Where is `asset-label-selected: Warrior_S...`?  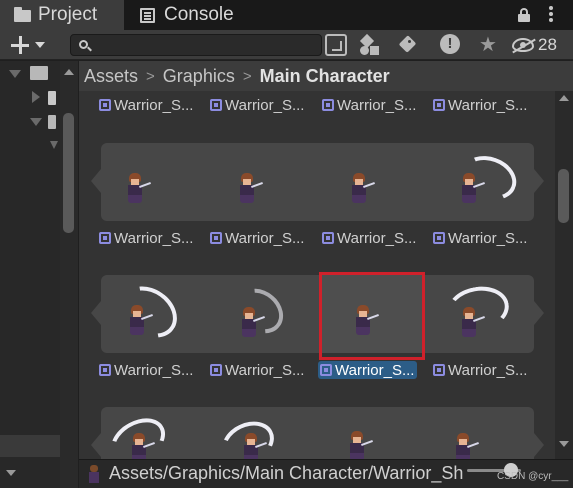
asset-label-selected: Warrior_S... is located at coordinates (368, 370).